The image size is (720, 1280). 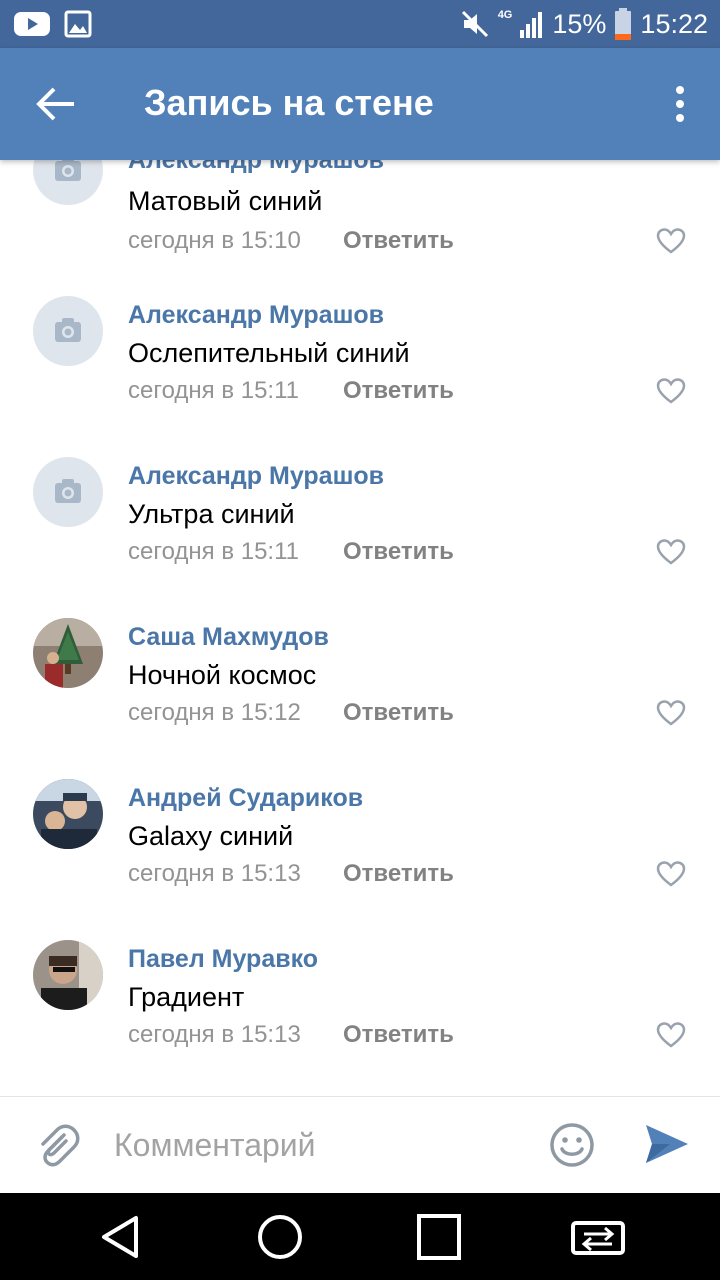 I want to click on system-nav-bar, so click(x=360, y=1236).